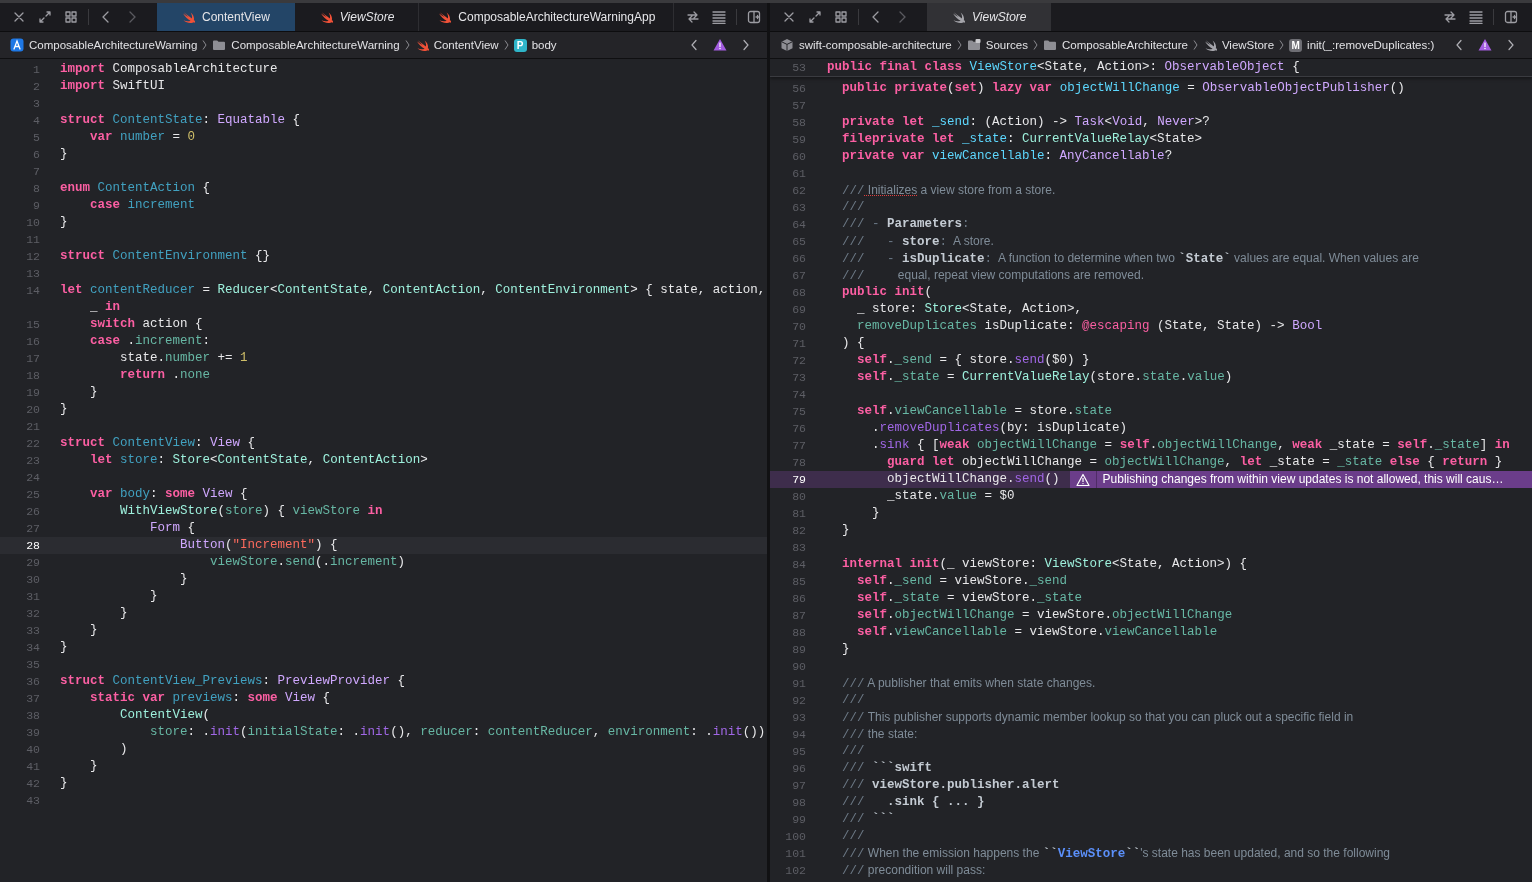 This screenshot has width=1532, height=882. What do you see at coordinates (795, 854) in the screenshot?
I see `line-number: 101` at bounding box center [795, 854].